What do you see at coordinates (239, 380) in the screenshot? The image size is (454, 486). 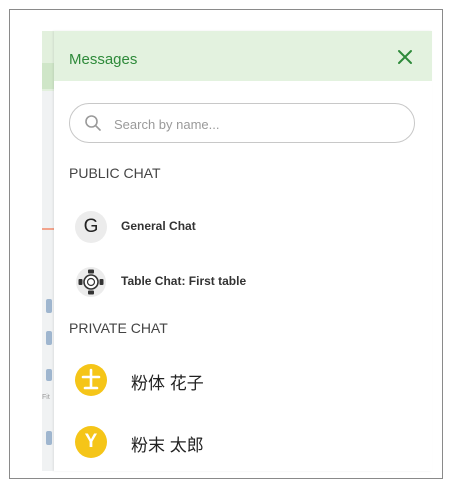 I see `chat-item-private-1: 粉体 花子` at bounding box center [239, 380].